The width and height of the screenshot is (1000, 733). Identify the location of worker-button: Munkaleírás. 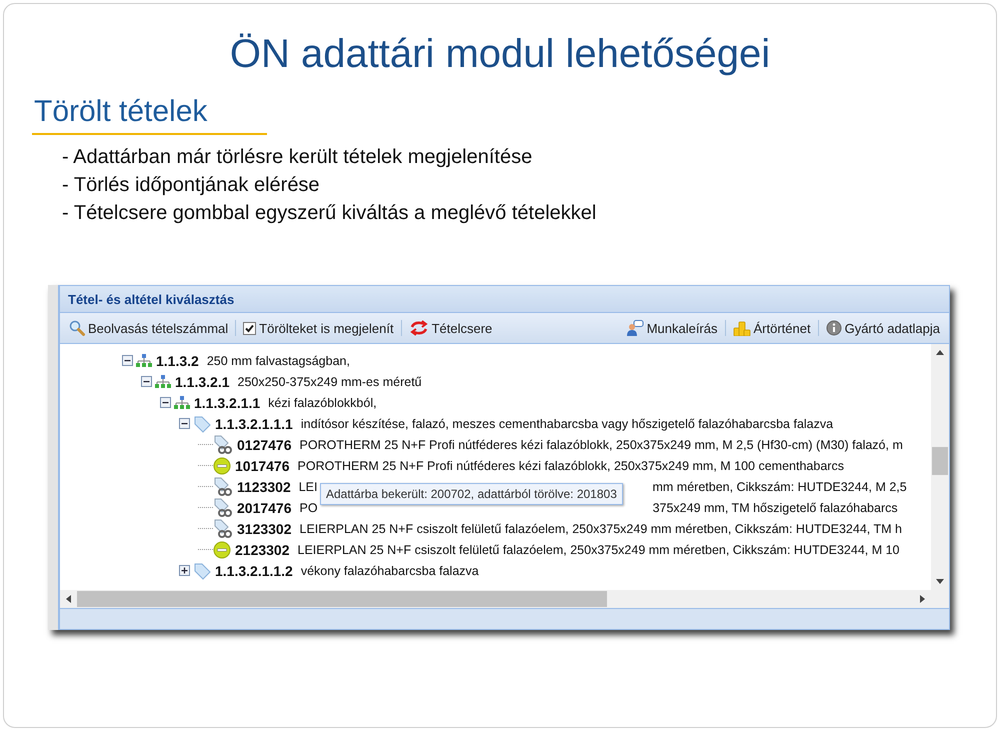
(671, 328).